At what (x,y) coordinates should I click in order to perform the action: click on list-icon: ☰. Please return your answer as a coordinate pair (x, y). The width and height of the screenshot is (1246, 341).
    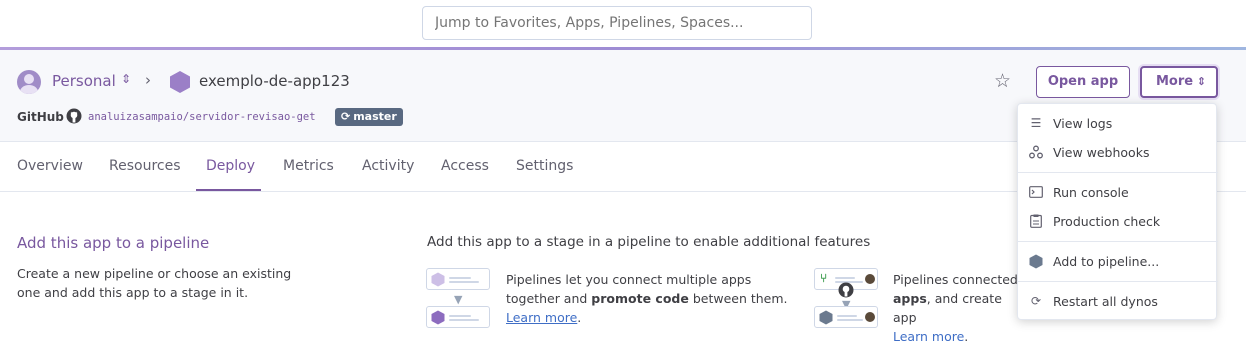
    Looking at the image, I should click on (1036, 123).